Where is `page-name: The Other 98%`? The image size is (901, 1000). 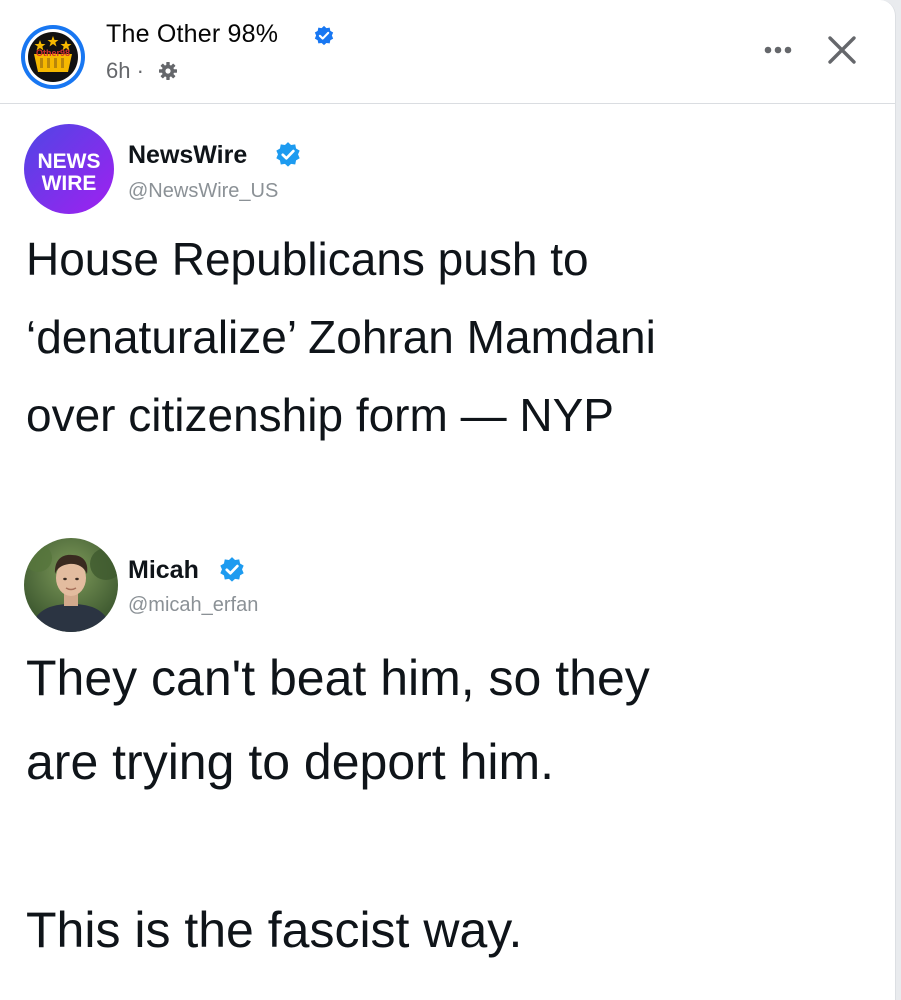 page-name: The Other 98% is located at coordinates (192, 34).